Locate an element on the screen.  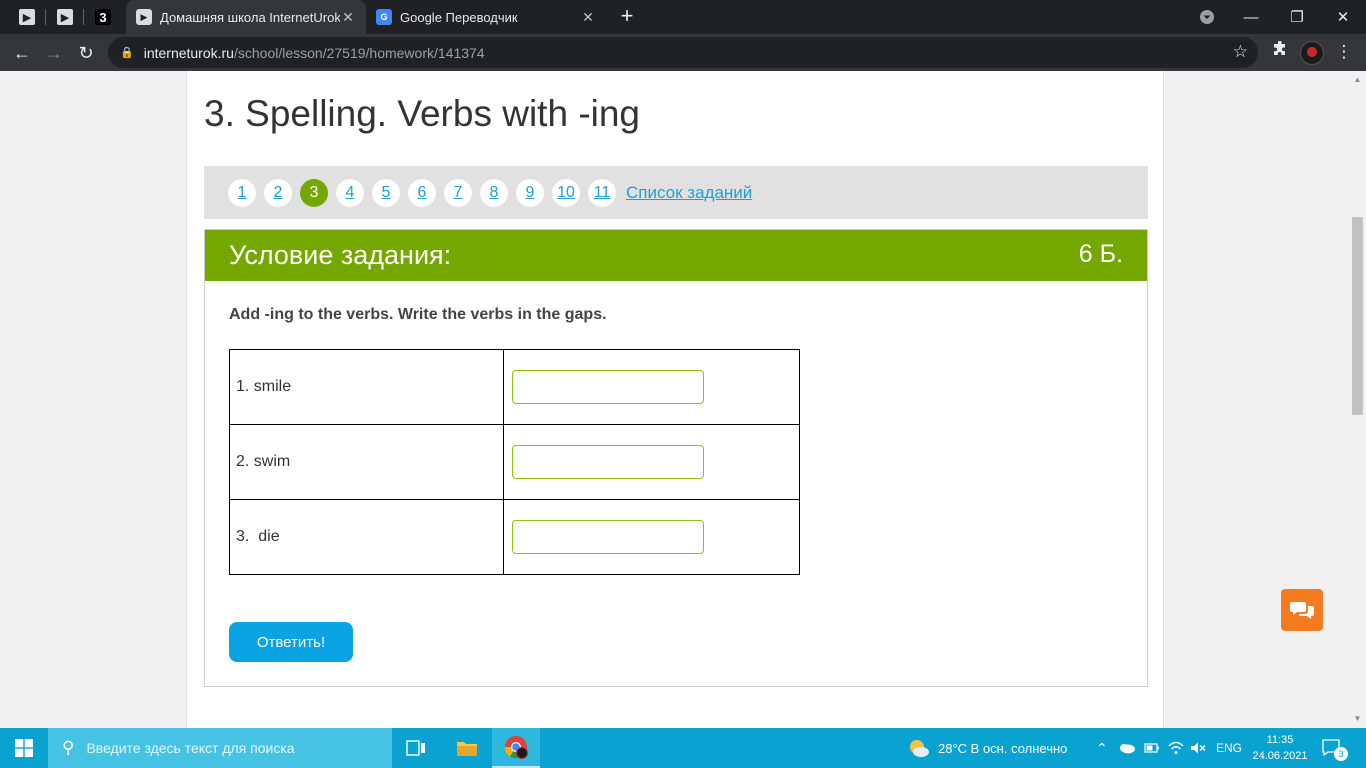
google-translate-icon: G is located at coordinates (384, 17).